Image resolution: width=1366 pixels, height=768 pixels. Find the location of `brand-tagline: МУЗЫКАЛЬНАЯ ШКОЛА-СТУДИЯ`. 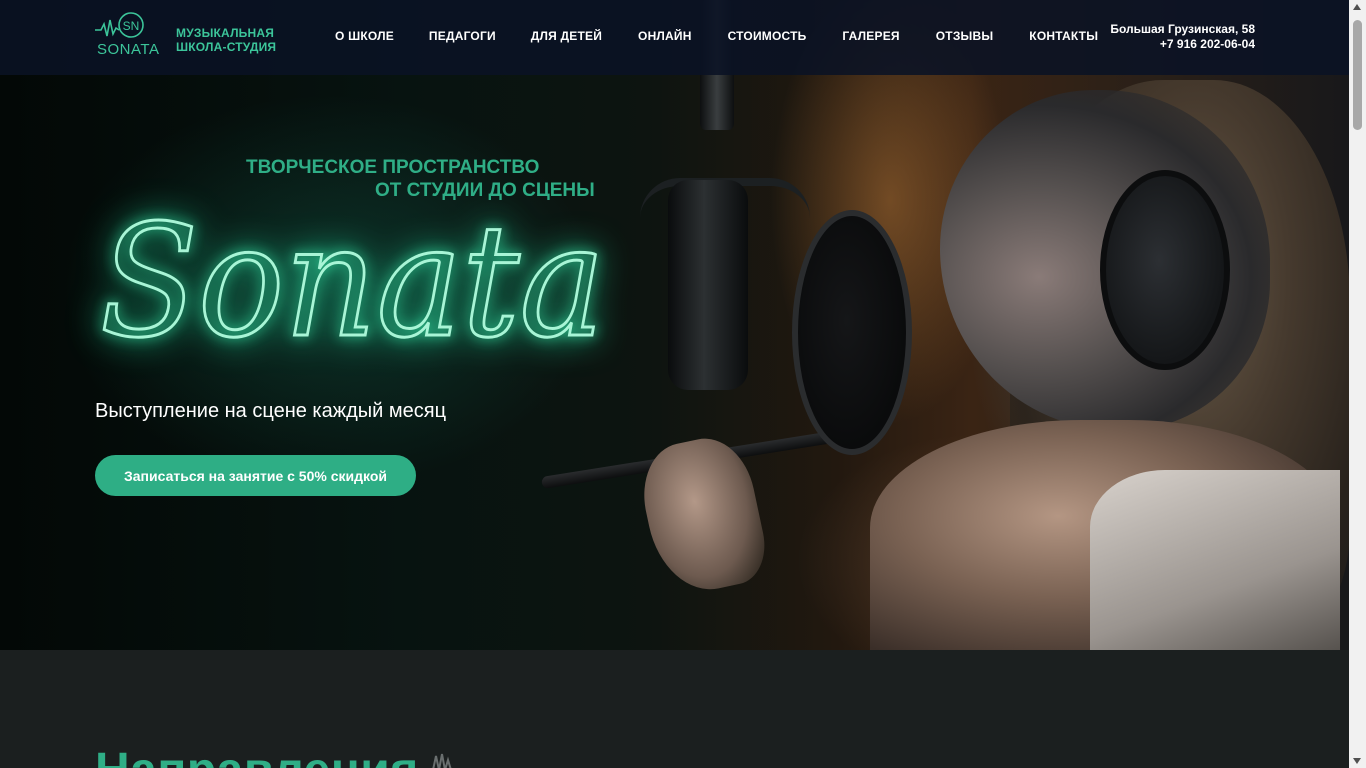

brand-tagline: МУЗЫКАЛЬНАЯ ШКОЛА-СТУДИЯ is located at coordinates (226, 40).